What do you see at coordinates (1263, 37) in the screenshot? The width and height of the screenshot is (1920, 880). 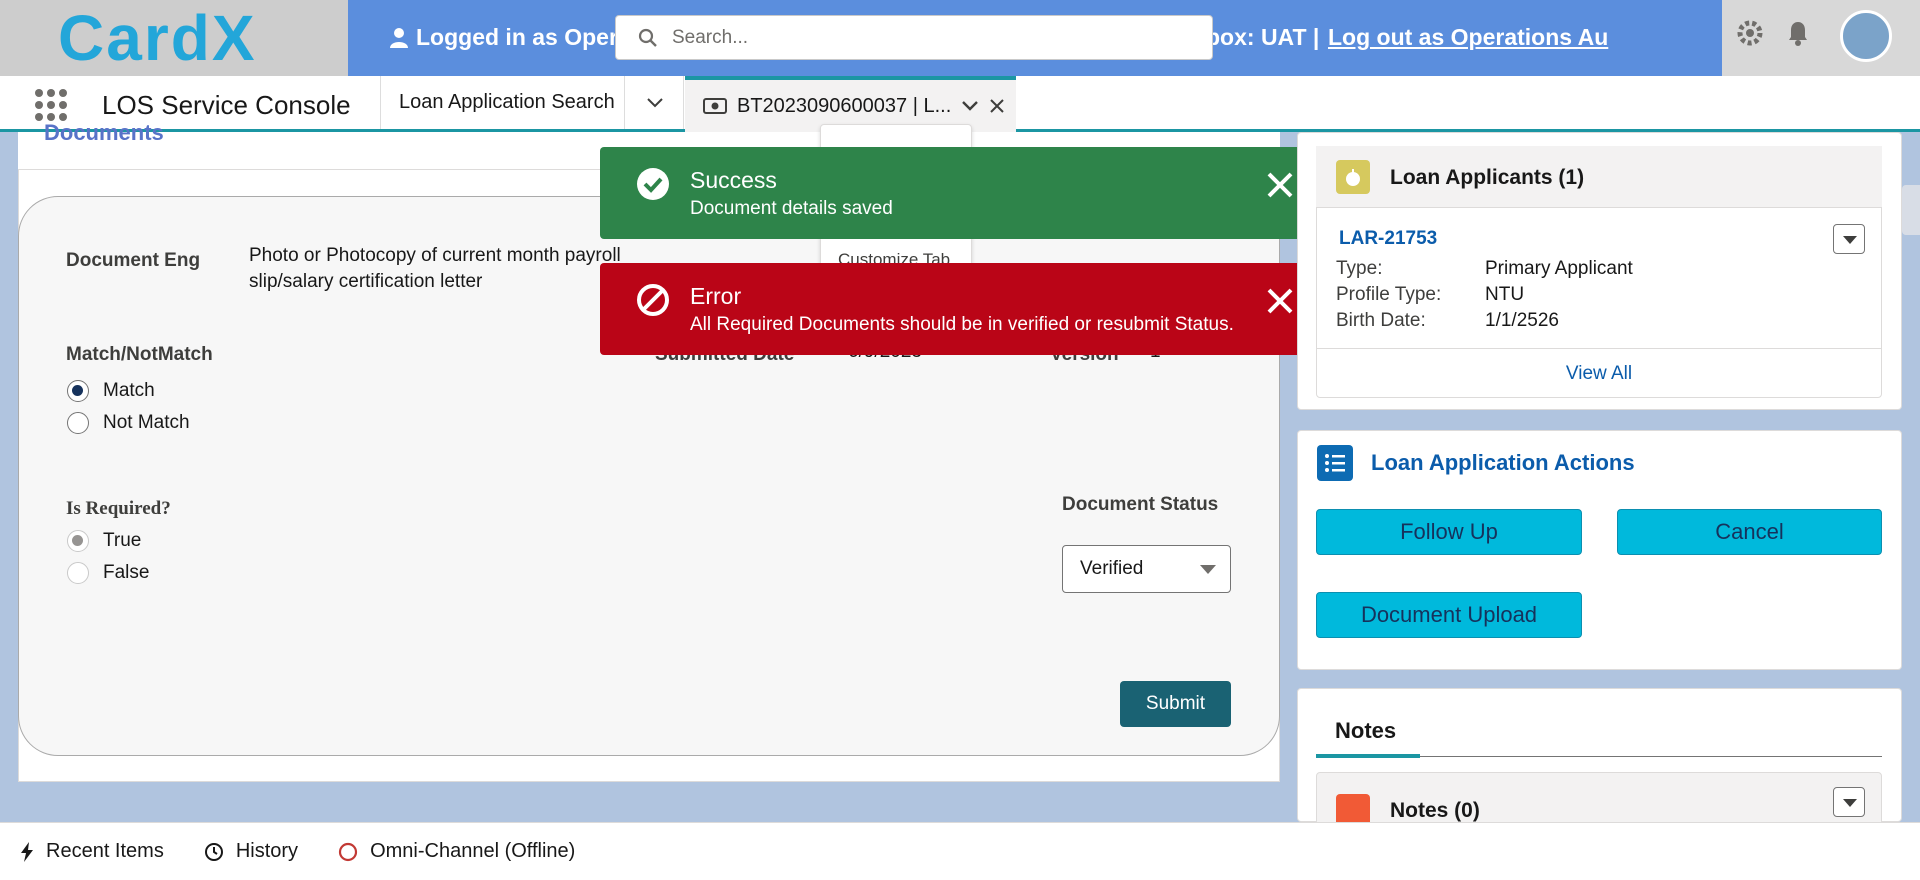 I see `sandbox-label: box: UAT |` at bounding box center [1263, 37].